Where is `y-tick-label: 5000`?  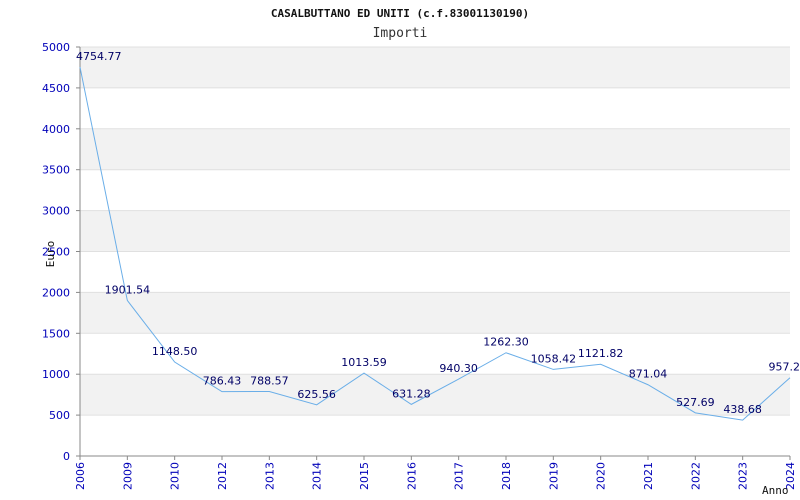
y-tick-label: 5000 is located at coordinates (56, 47).